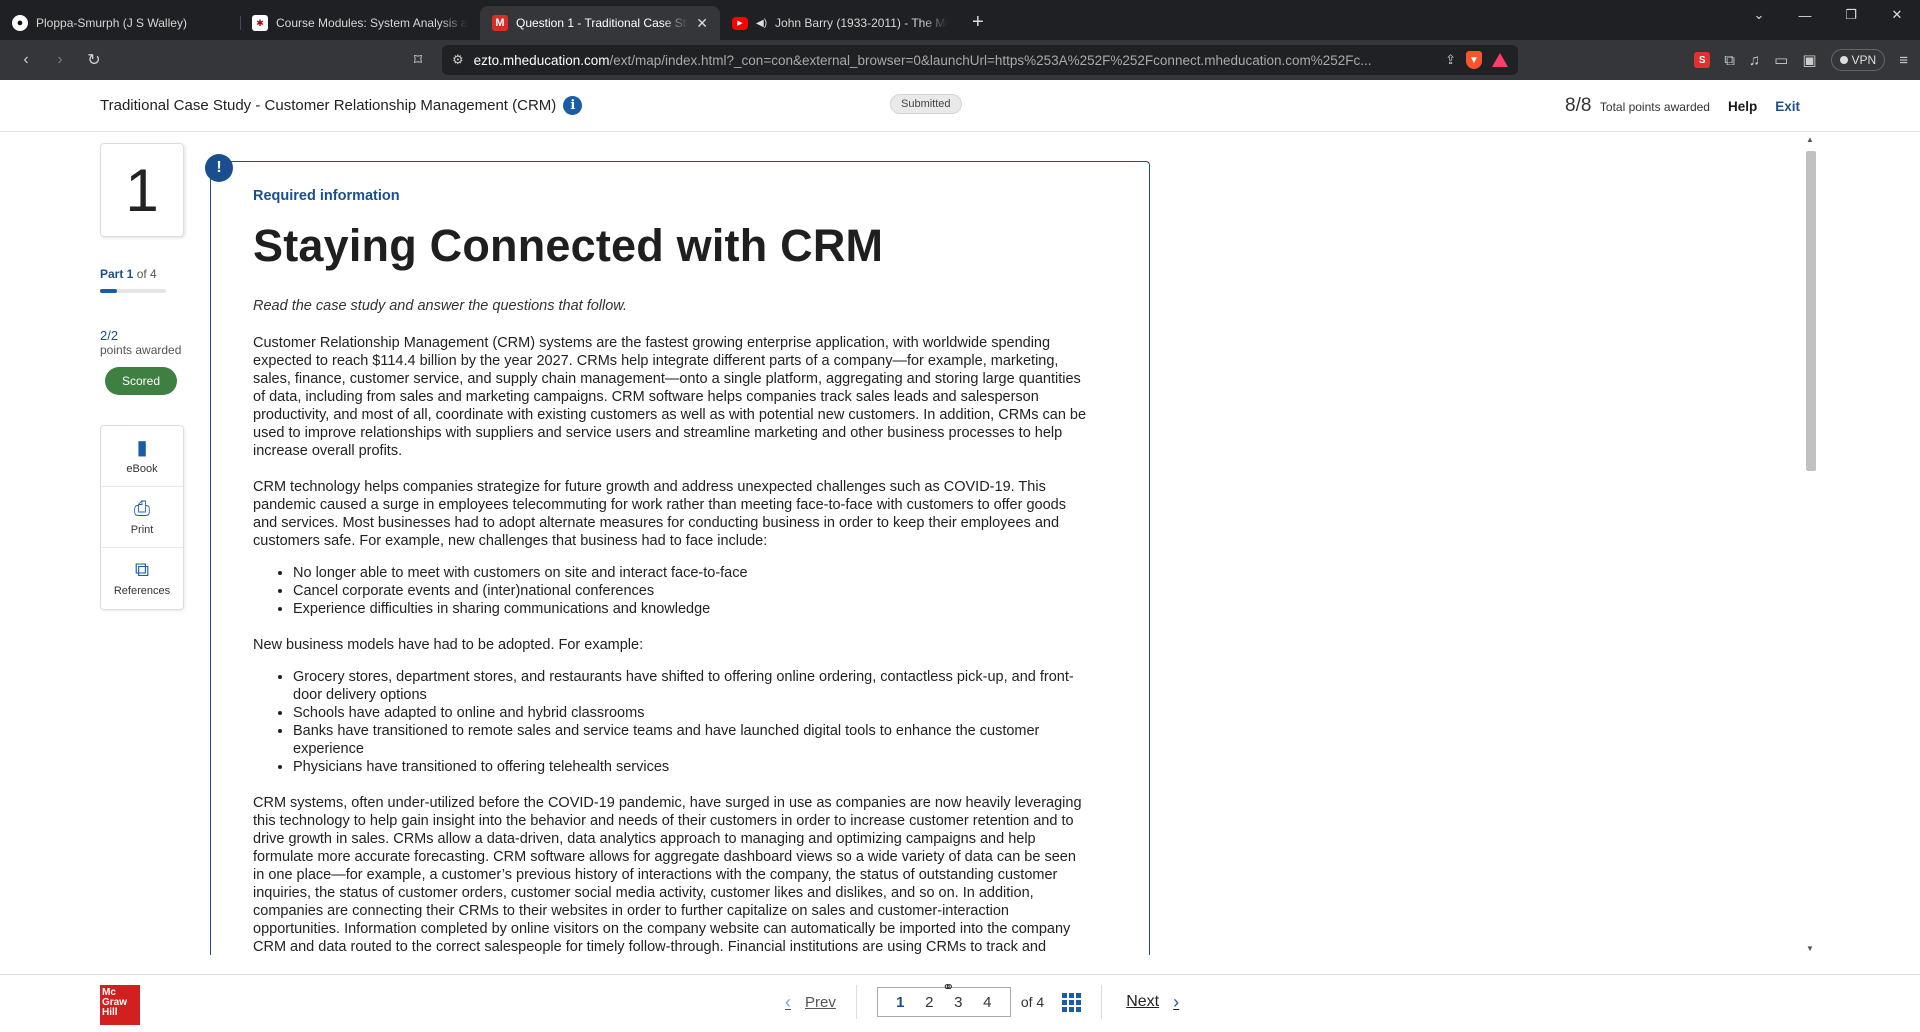  Describe the element at coordinates (142, 570) in the screenshot. I see `copy-icon: ⧉` at that location.